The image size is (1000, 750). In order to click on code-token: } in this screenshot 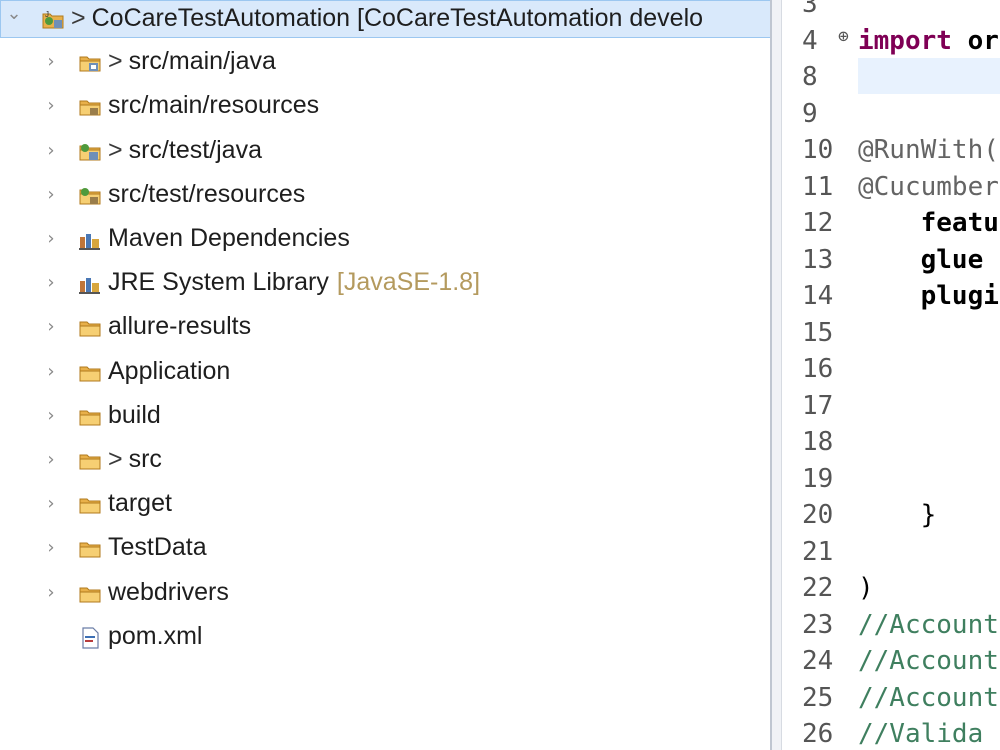, I will do `click(897, 515)`.